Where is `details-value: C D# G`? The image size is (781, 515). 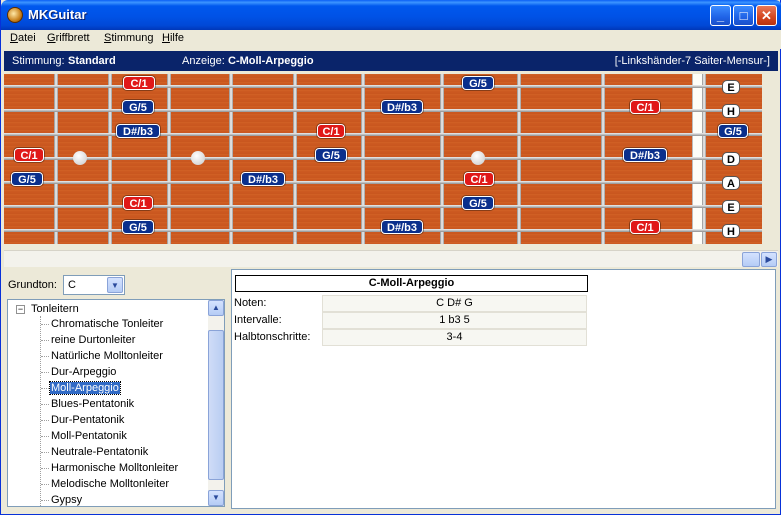 details-value: C D# G is located at coordinates (454, 303).